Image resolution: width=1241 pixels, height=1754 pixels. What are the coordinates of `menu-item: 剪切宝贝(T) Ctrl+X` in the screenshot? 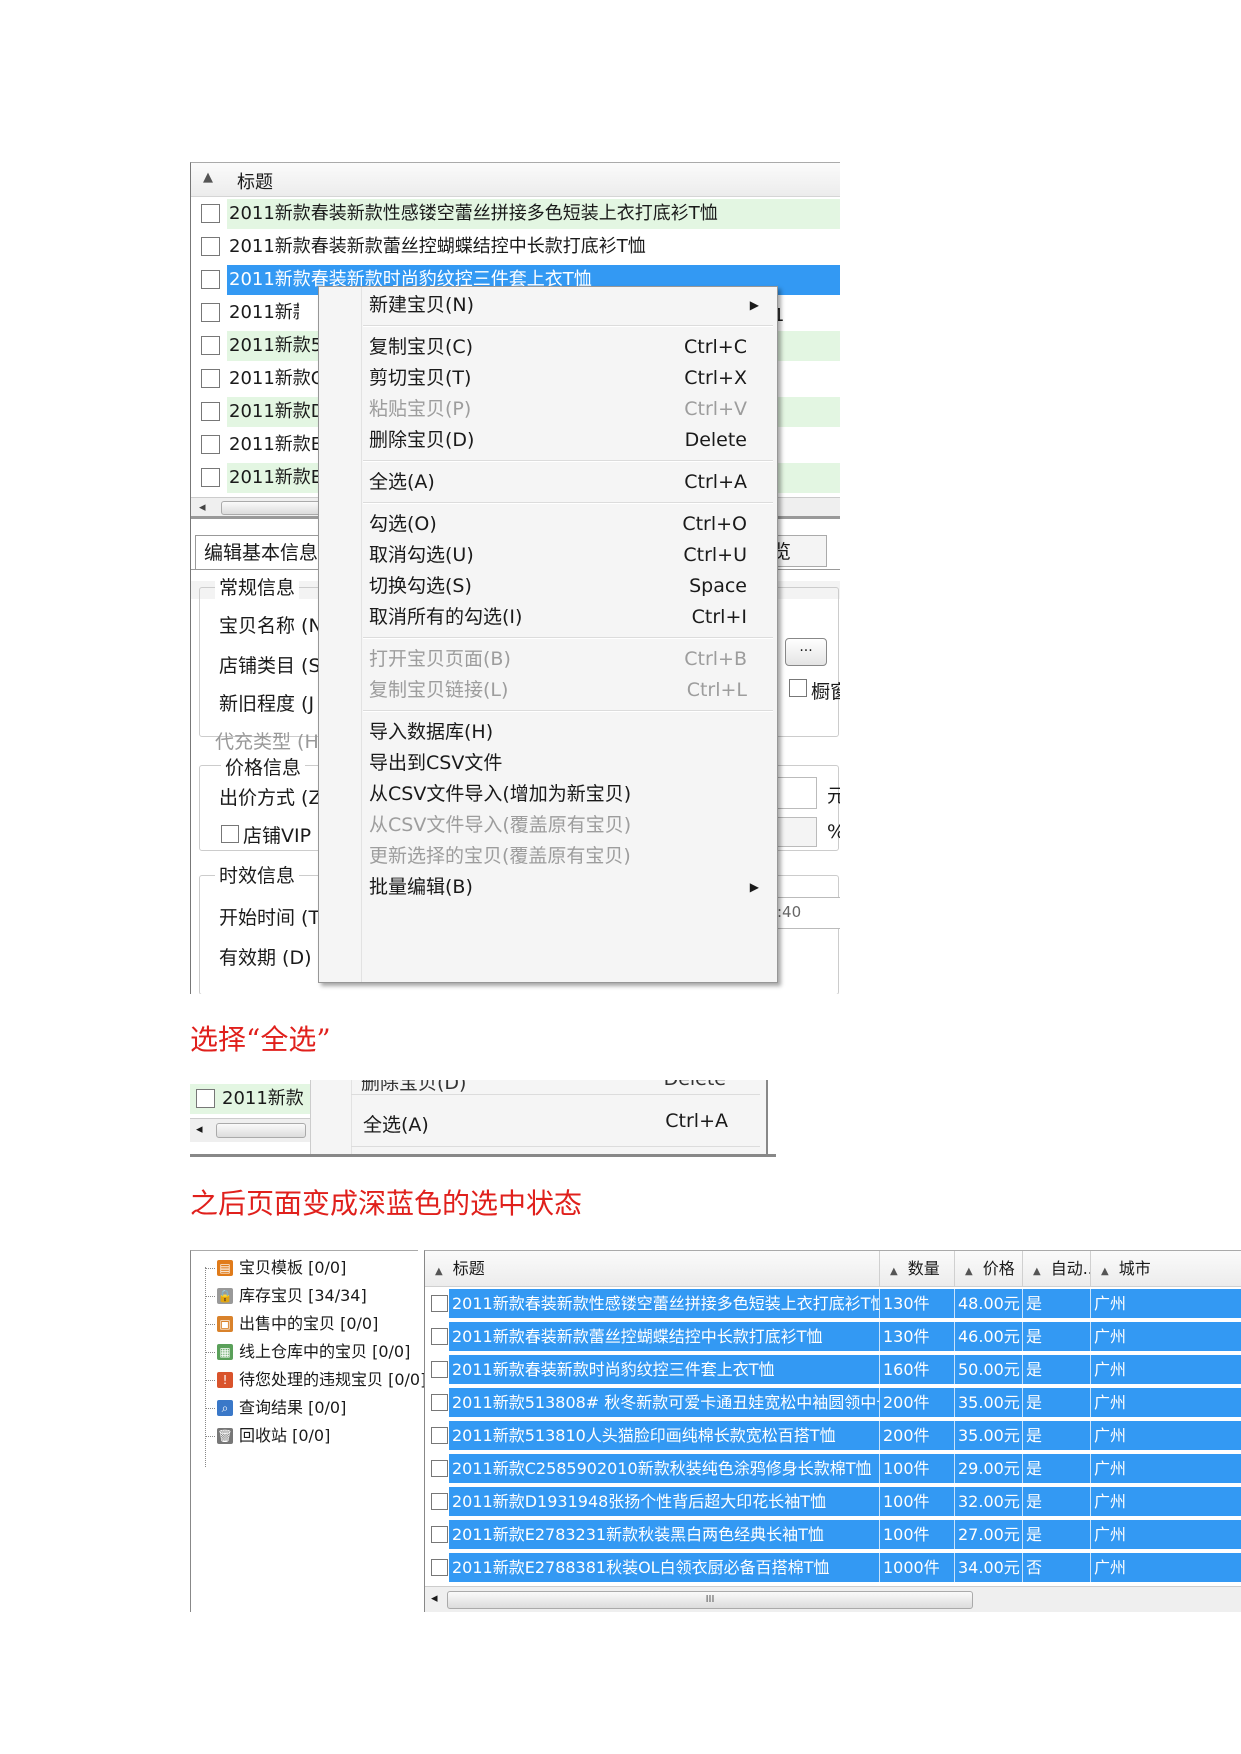 It's located at (564, 378).